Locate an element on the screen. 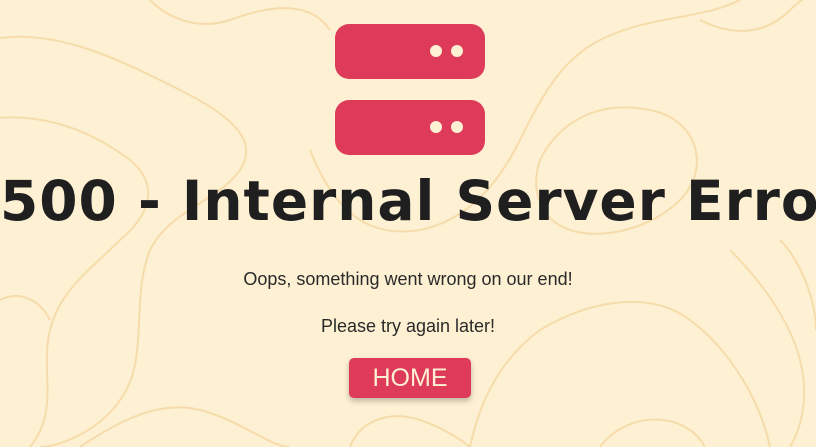 Image resolution: width=816 pixels, height=447 pixels. server-rack-unit-top is located at coordinates (410, 51).